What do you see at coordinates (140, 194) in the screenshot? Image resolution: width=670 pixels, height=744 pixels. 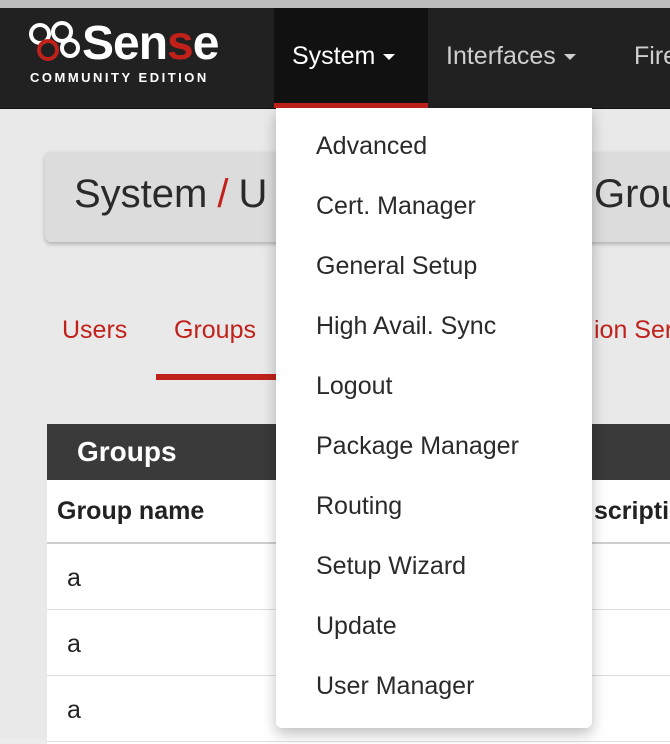 I see `breadcrumb-system: System` at bounding box center [140, 194].